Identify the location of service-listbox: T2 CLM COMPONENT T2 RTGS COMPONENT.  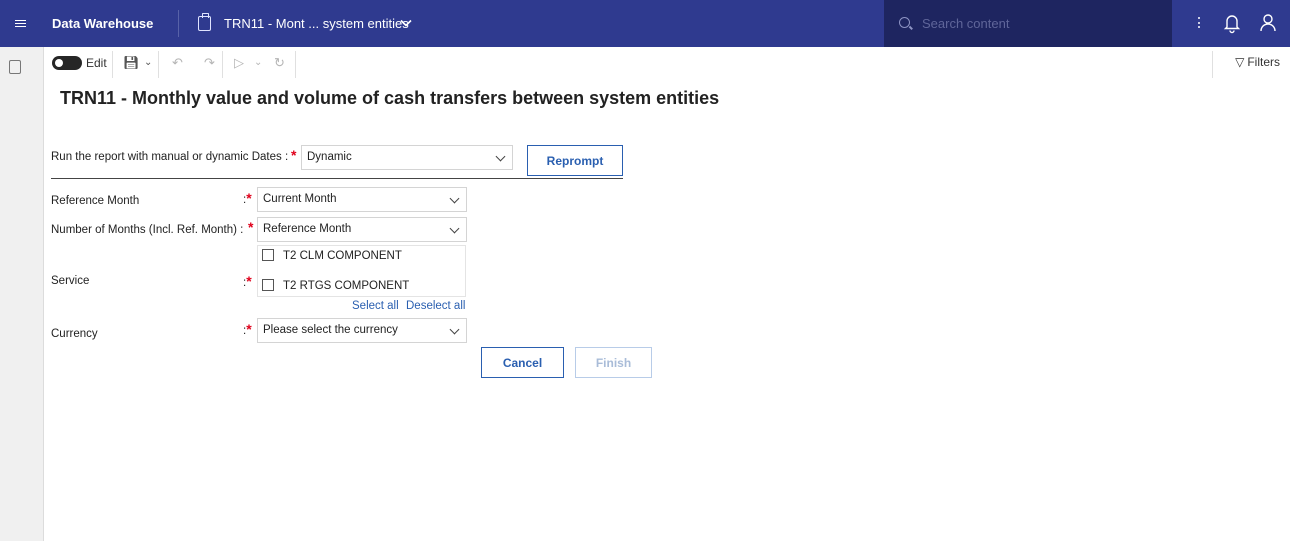
(361, 271).